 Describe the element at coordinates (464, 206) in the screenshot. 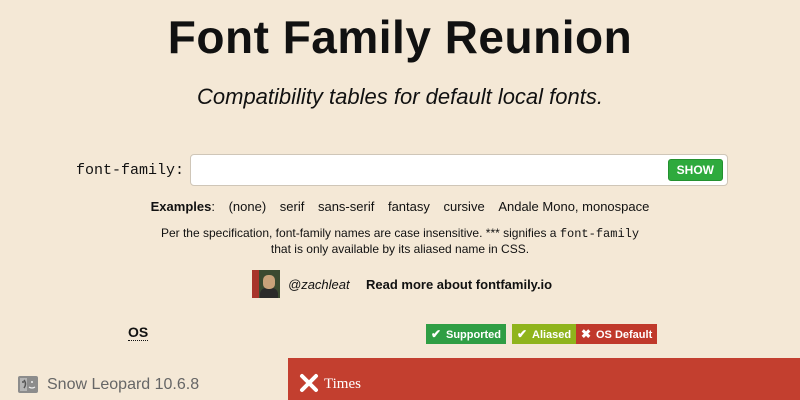

I see `example-cursive: cursive` at that location.